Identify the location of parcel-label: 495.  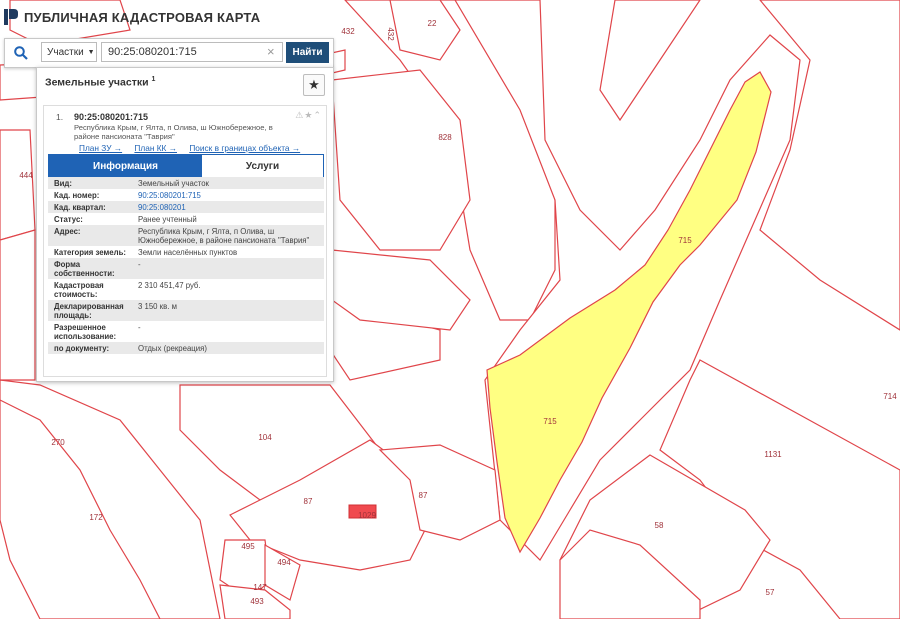
(248, 546).